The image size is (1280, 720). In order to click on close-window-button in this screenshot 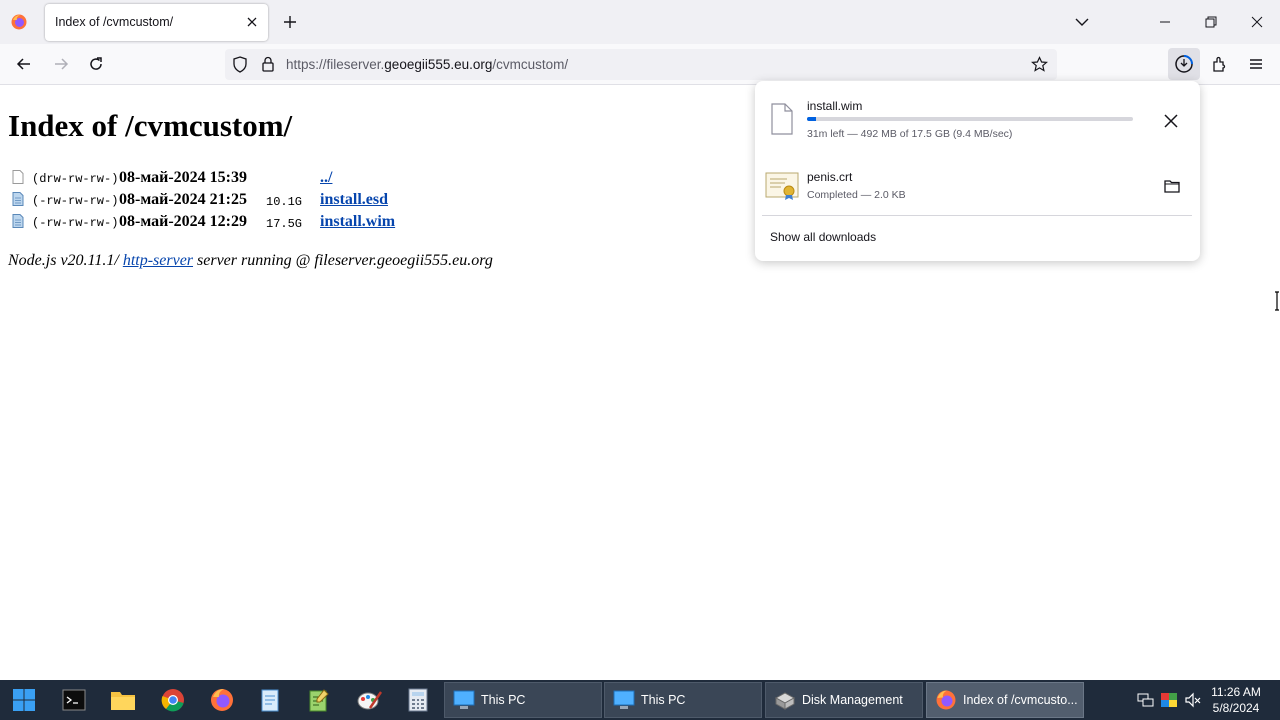, I will do `click(1257, 22)`.